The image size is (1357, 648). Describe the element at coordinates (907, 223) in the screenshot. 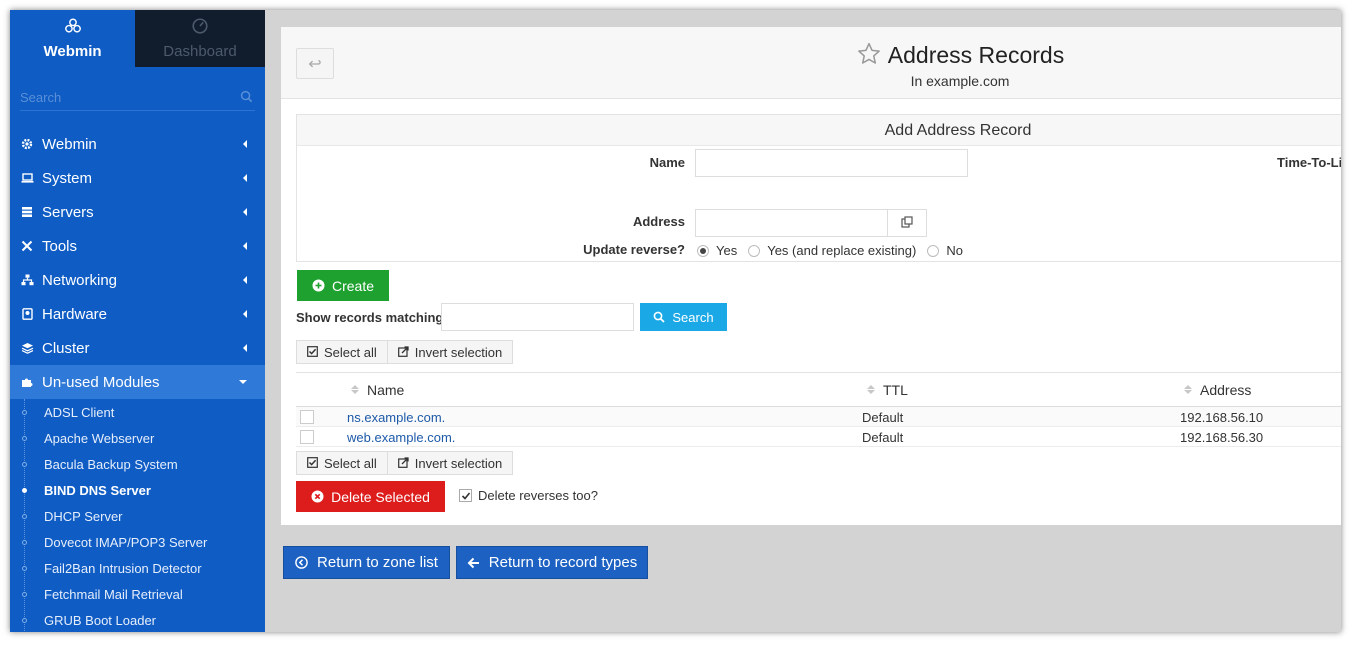

I see `address-chooser-button` at that location.